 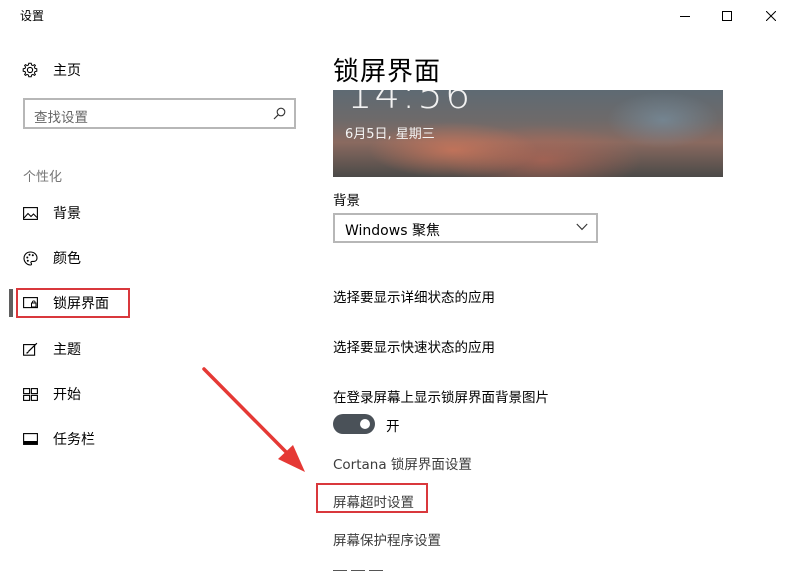 What do you see at coordinates (354, 424) in the screenshot?
I see `show-background-toggle` at bounding box center [354, 424].